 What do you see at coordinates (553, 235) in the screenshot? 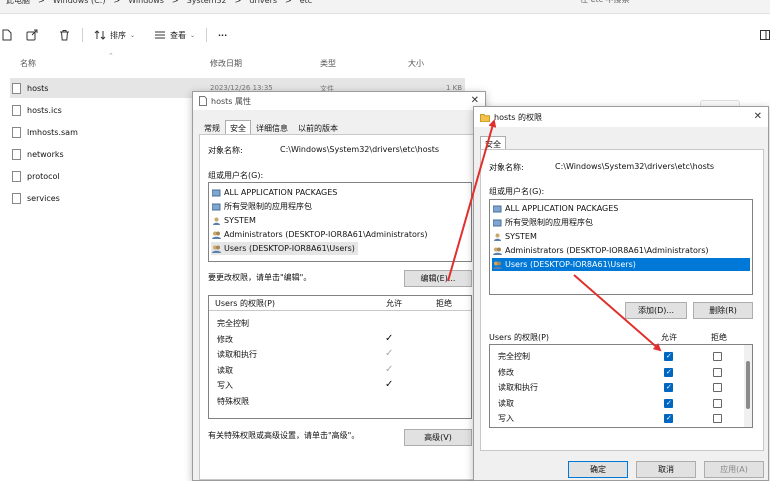
I see `annotation-arrows` at bounding box center [553, 235].